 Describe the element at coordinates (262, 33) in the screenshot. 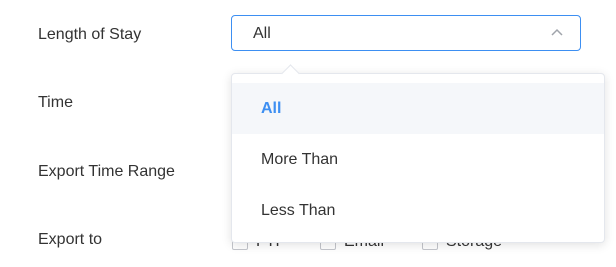

I see `length-of-stay-select-value: All` at that location.